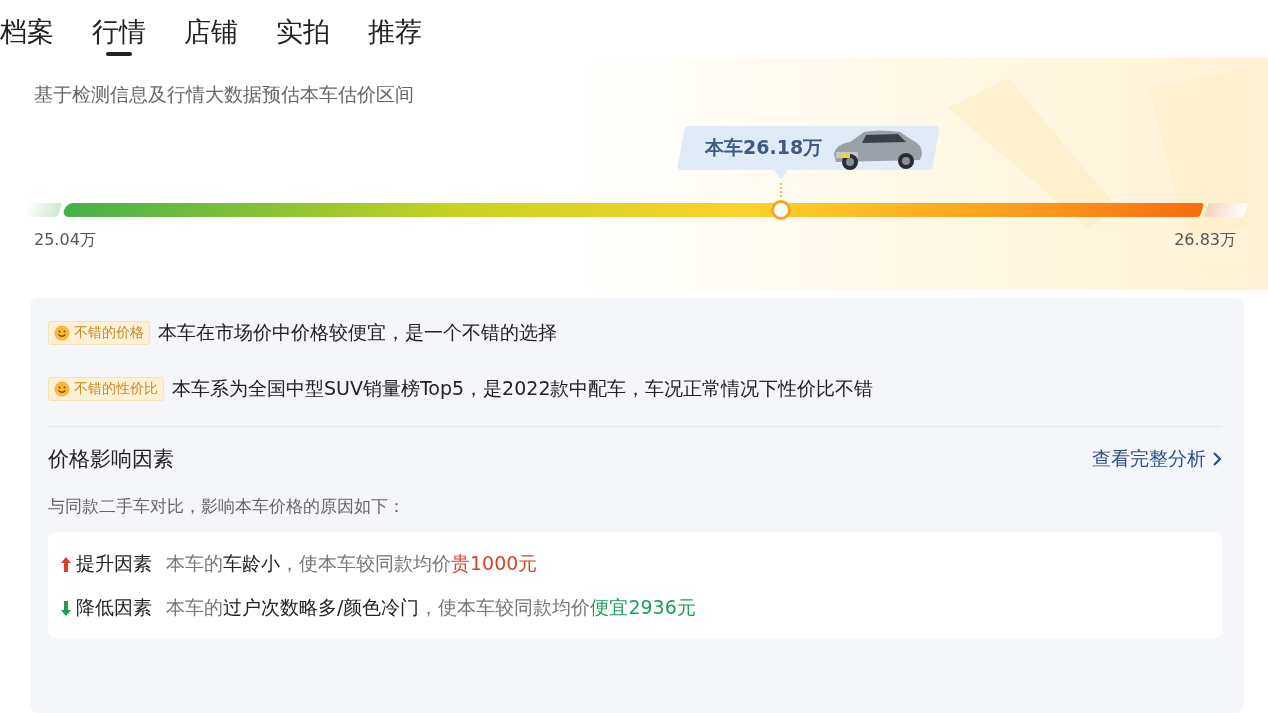  What do you see at coordinates (114, 607) in the screenshot?
I see `factor-label: 降低因素` at bounding box center [114, 607].